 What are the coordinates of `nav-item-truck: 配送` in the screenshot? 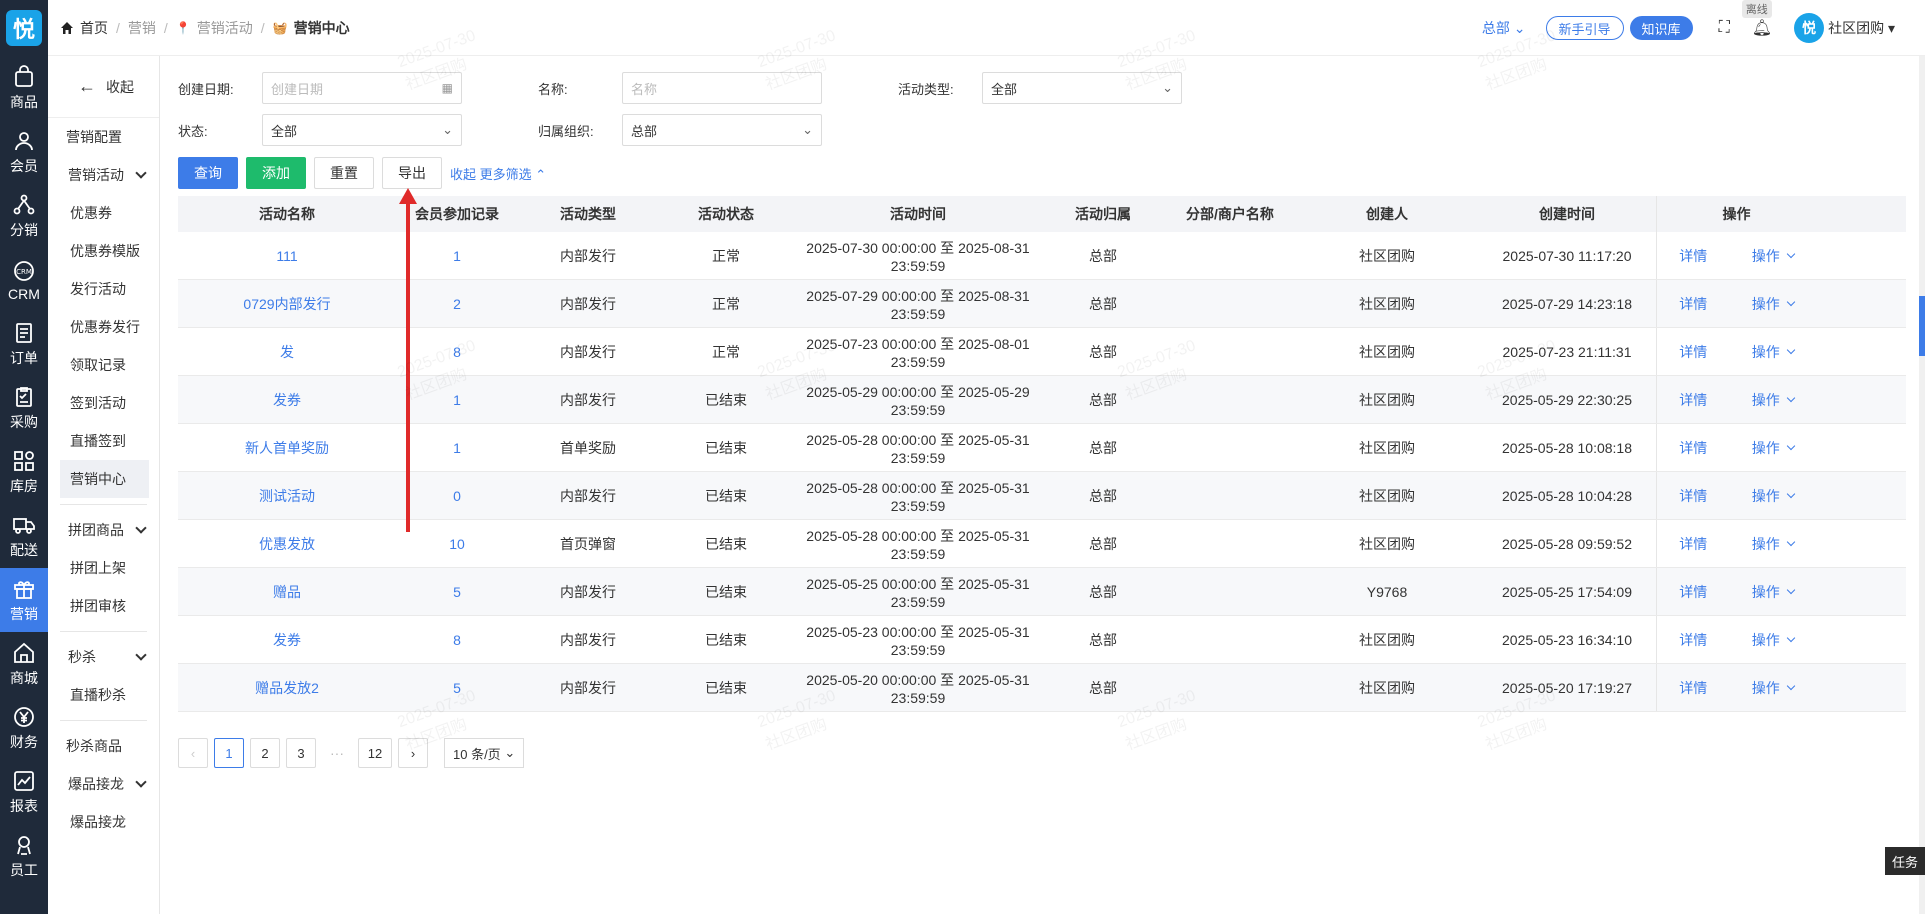 It's located at (24, 536).